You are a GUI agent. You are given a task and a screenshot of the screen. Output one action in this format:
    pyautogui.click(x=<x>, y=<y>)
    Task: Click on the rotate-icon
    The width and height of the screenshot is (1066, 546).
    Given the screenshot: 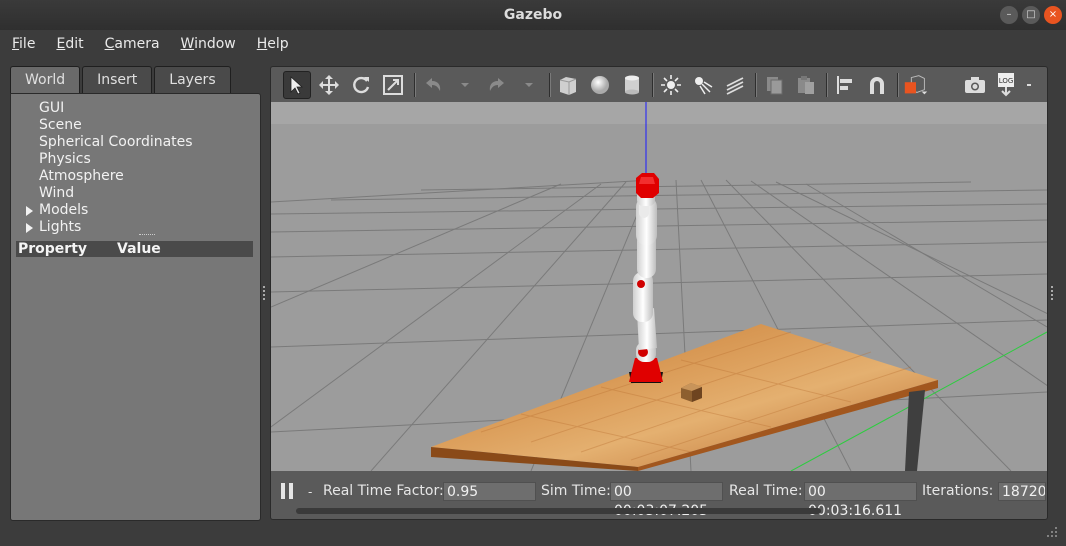 What is the action you would take?
    pyautogui.click(x=361, y=85)
    